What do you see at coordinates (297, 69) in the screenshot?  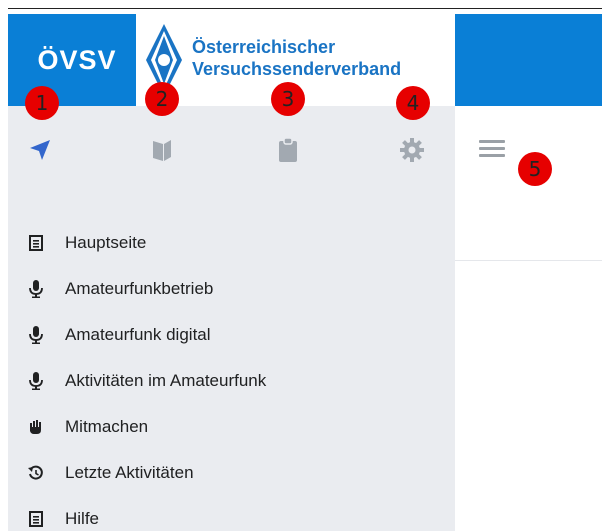 I see `logo-line-2: Versuchssenderverband` at bounding box center [297, 69].